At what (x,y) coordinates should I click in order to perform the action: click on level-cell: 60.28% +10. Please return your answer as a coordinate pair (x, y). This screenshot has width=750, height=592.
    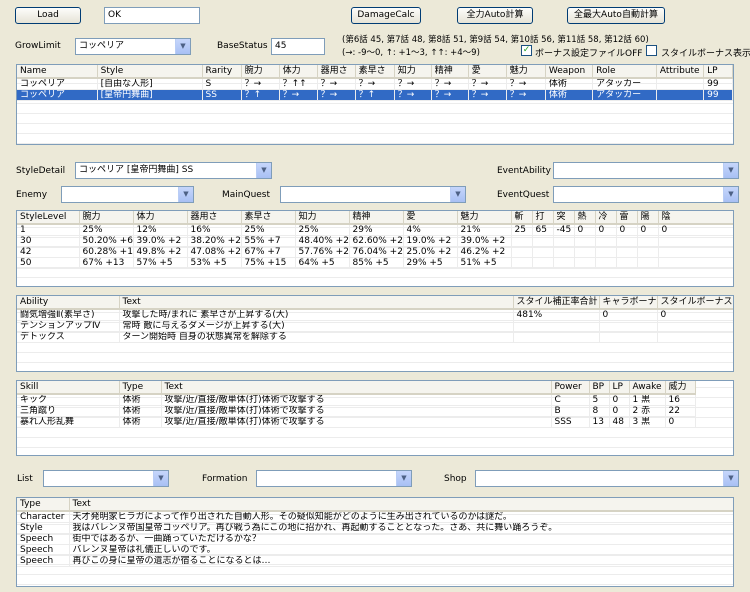
    Looking at the image, I should click on (106, 252).